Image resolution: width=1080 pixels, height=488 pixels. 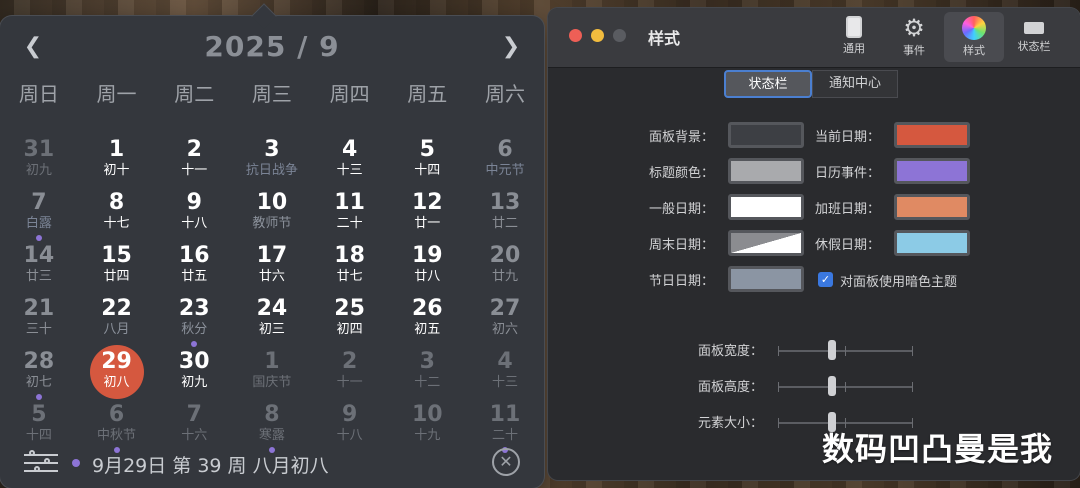 What do you see at coordinates (681, 209) in the screenshot?
I see `color-setting-label: 一般日期：` at bounding box center [681, 209].